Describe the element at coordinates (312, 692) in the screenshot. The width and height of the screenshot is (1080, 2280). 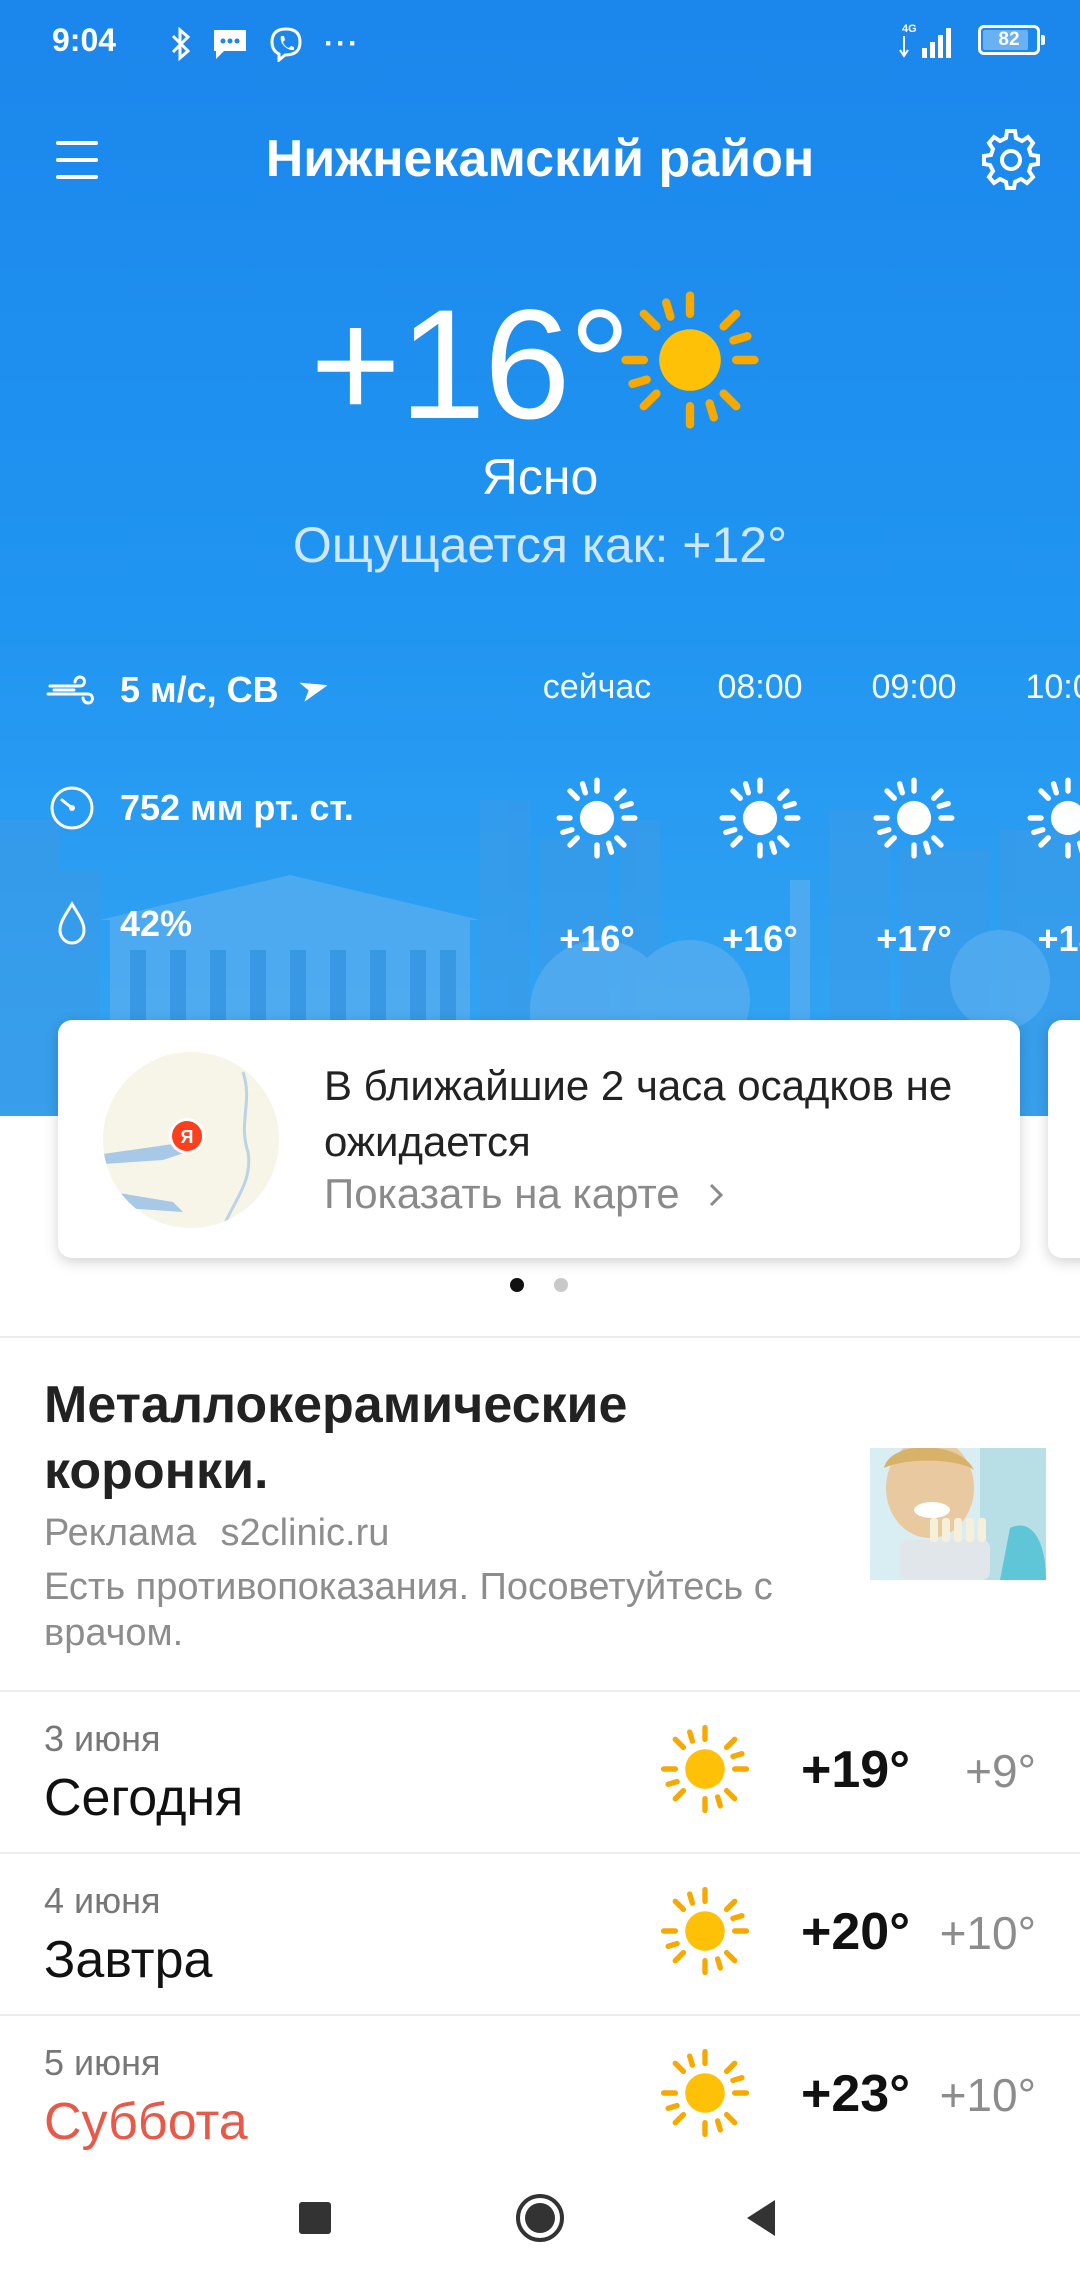
I see `wind-direction-arrow-icon` at that location.